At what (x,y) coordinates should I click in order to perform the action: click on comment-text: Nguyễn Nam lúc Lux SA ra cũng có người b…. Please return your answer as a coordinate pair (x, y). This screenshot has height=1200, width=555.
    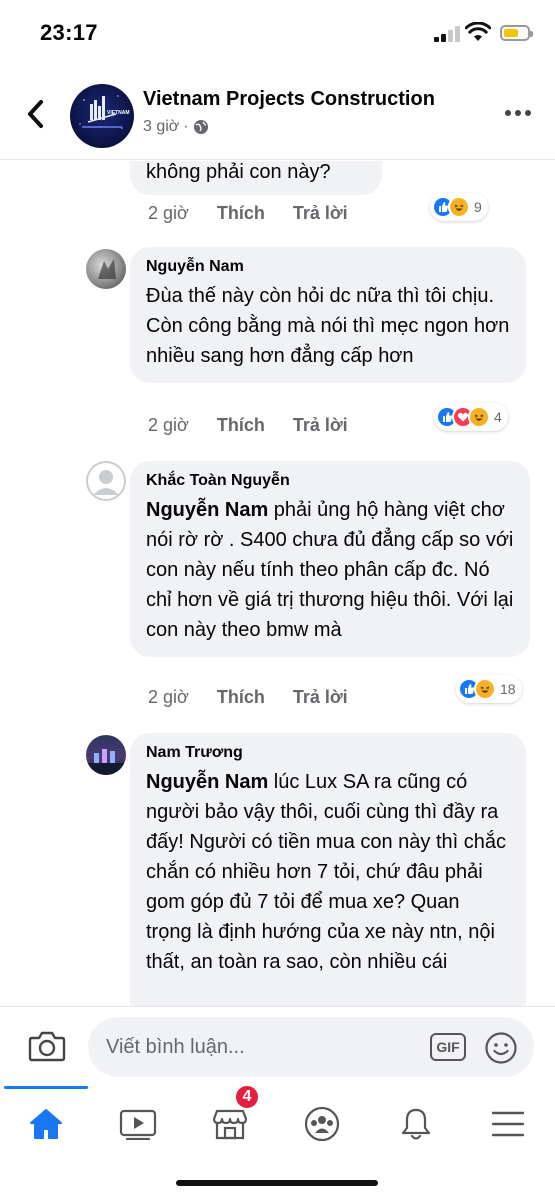
    Looking at the image, I should click on (328, 872).